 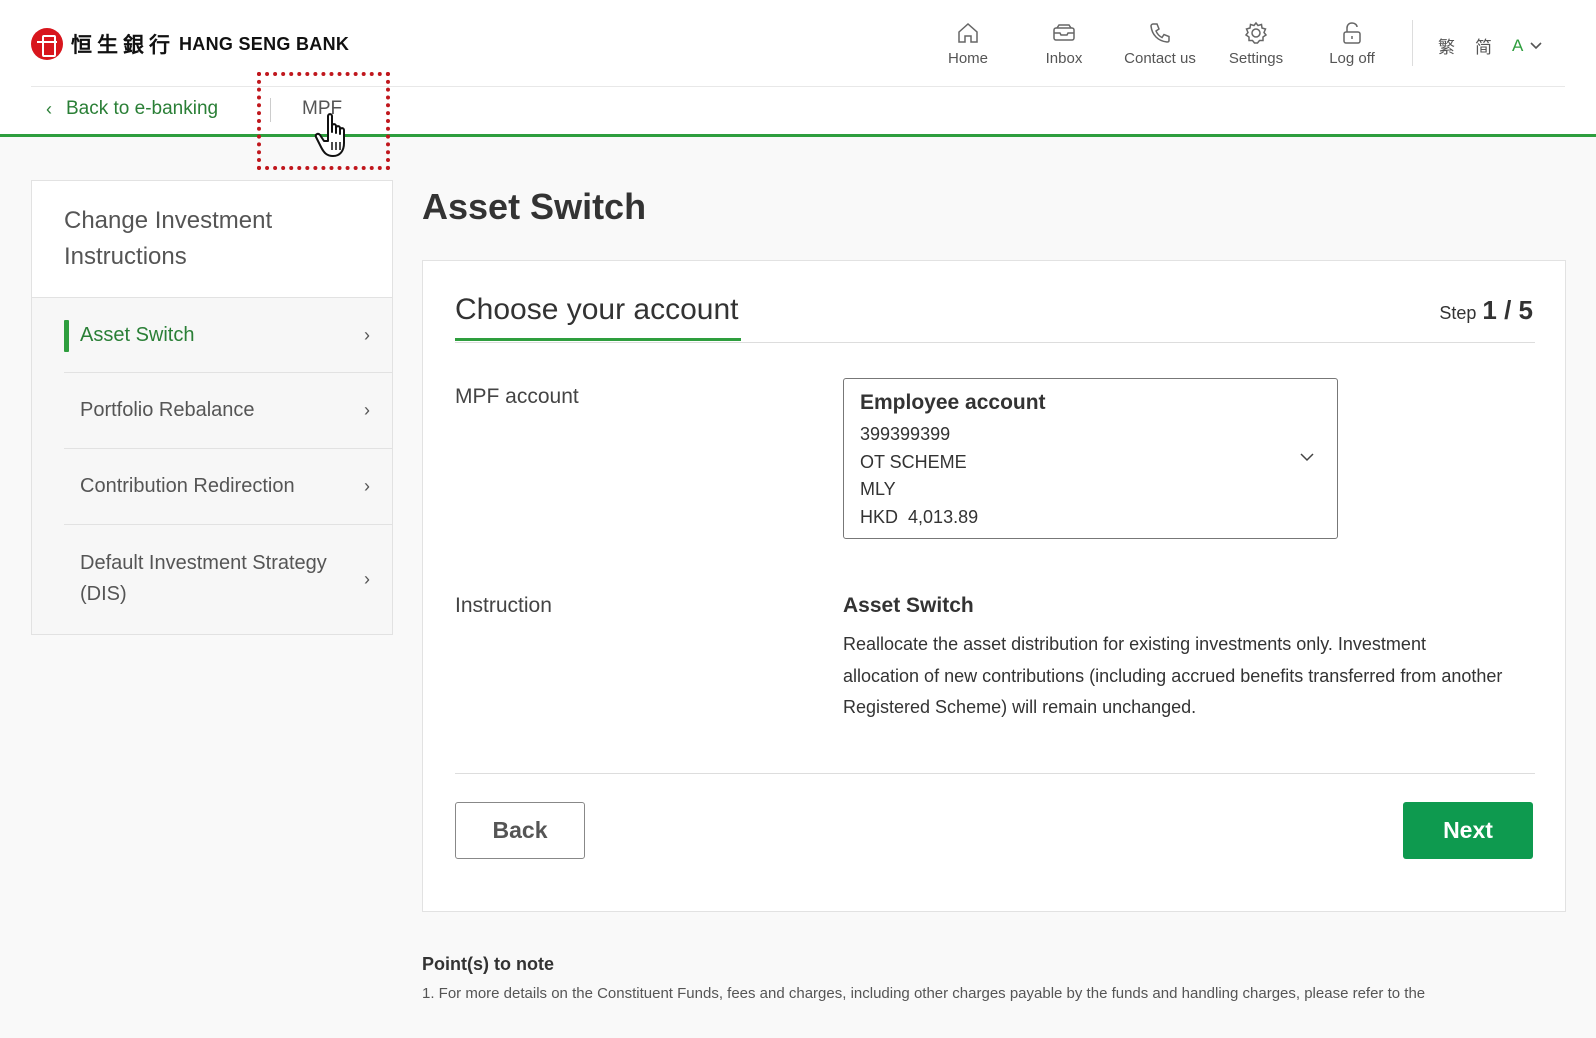 What do you see at coordinates (968, 43) in the screenshot?
I see `nav-home: Home` at bounding box center [968, 43].